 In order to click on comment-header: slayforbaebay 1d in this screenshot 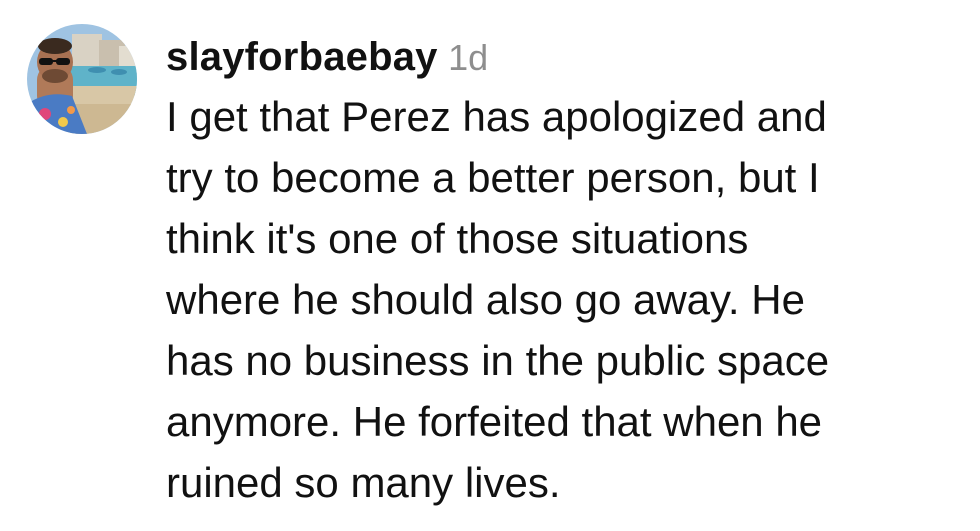, I will do `click(566, 57)`.